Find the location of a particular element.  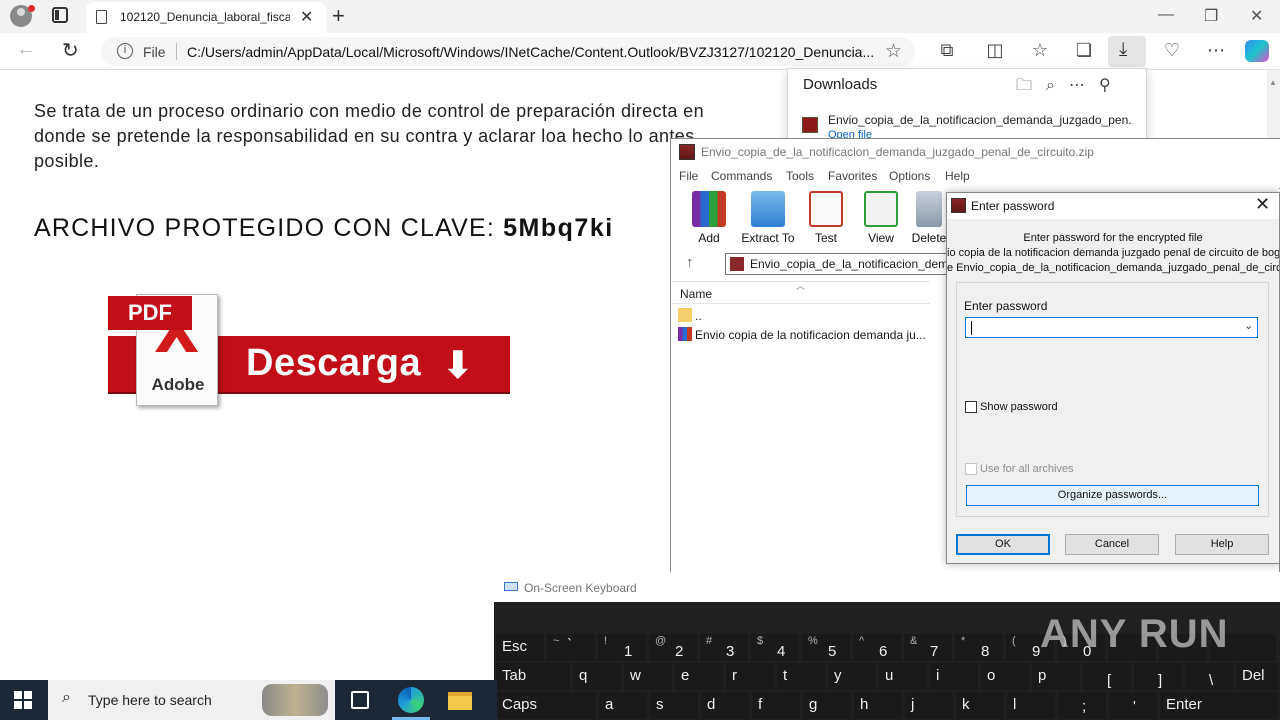

copilot-icon is located at coordinates (1257, 51).